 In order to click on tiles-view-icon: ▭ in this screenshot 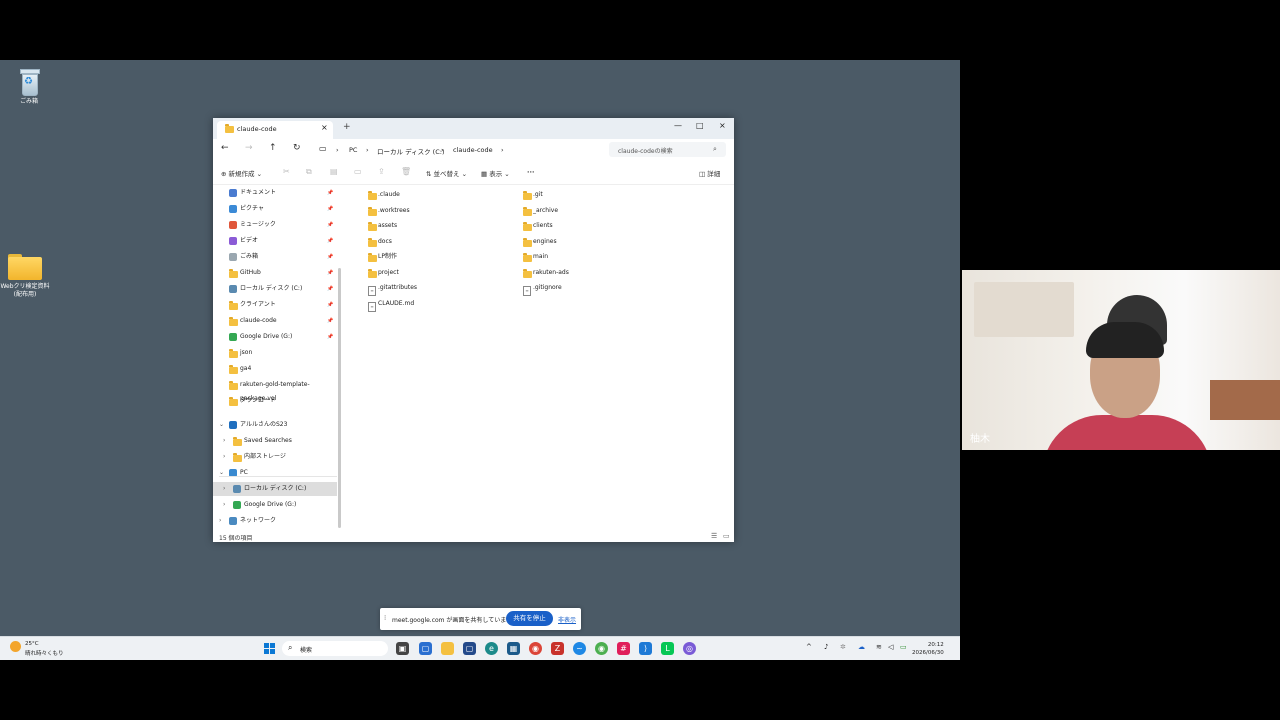, I will do `click(726, 536)`.